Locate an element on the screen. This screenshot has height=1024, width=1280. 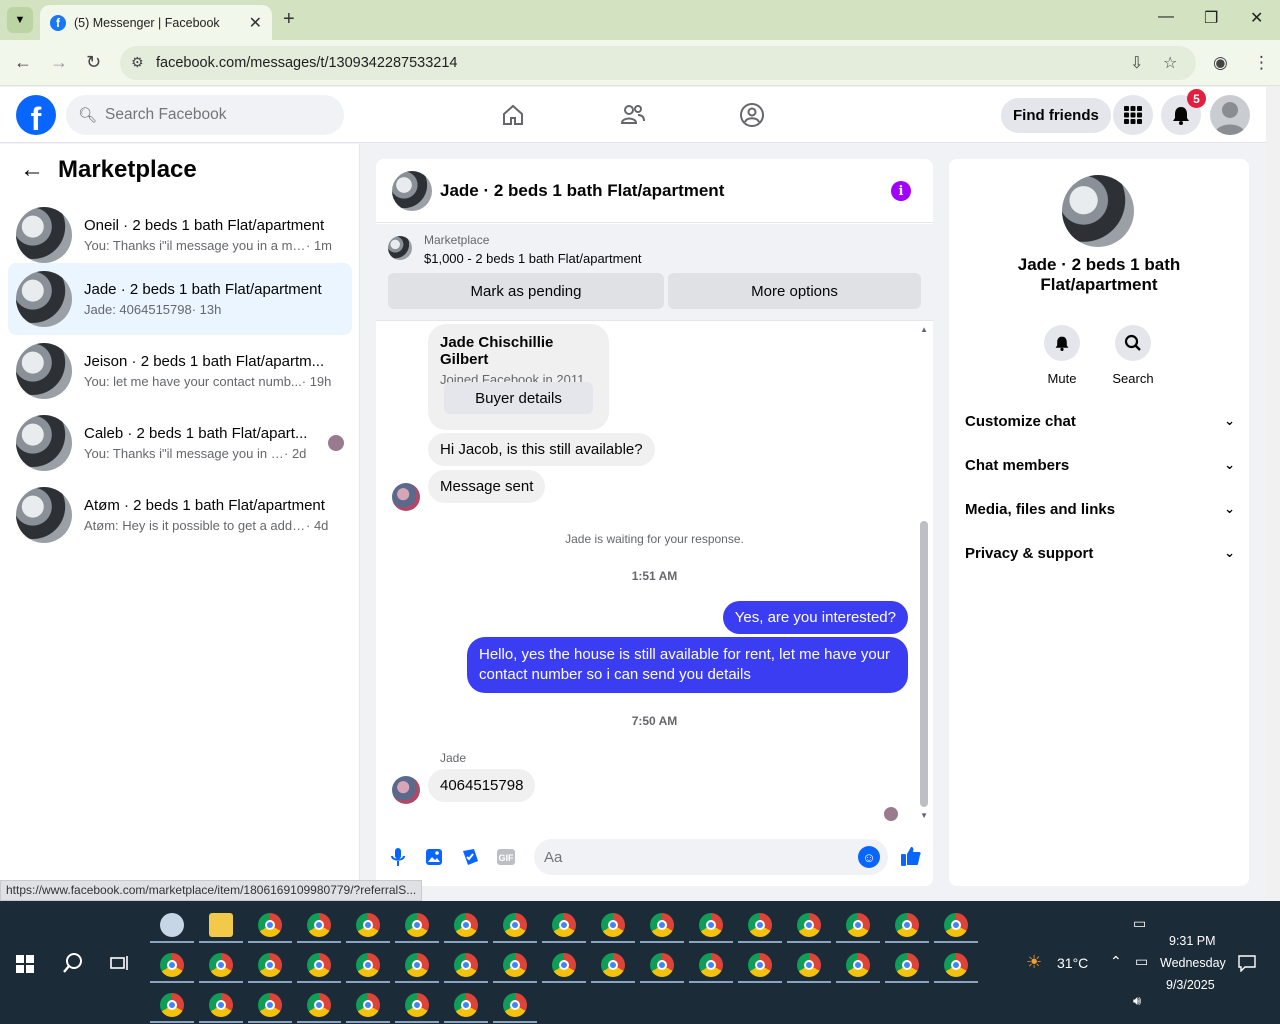
restore-icon: ❐ is located at coordinates (1211, 18).